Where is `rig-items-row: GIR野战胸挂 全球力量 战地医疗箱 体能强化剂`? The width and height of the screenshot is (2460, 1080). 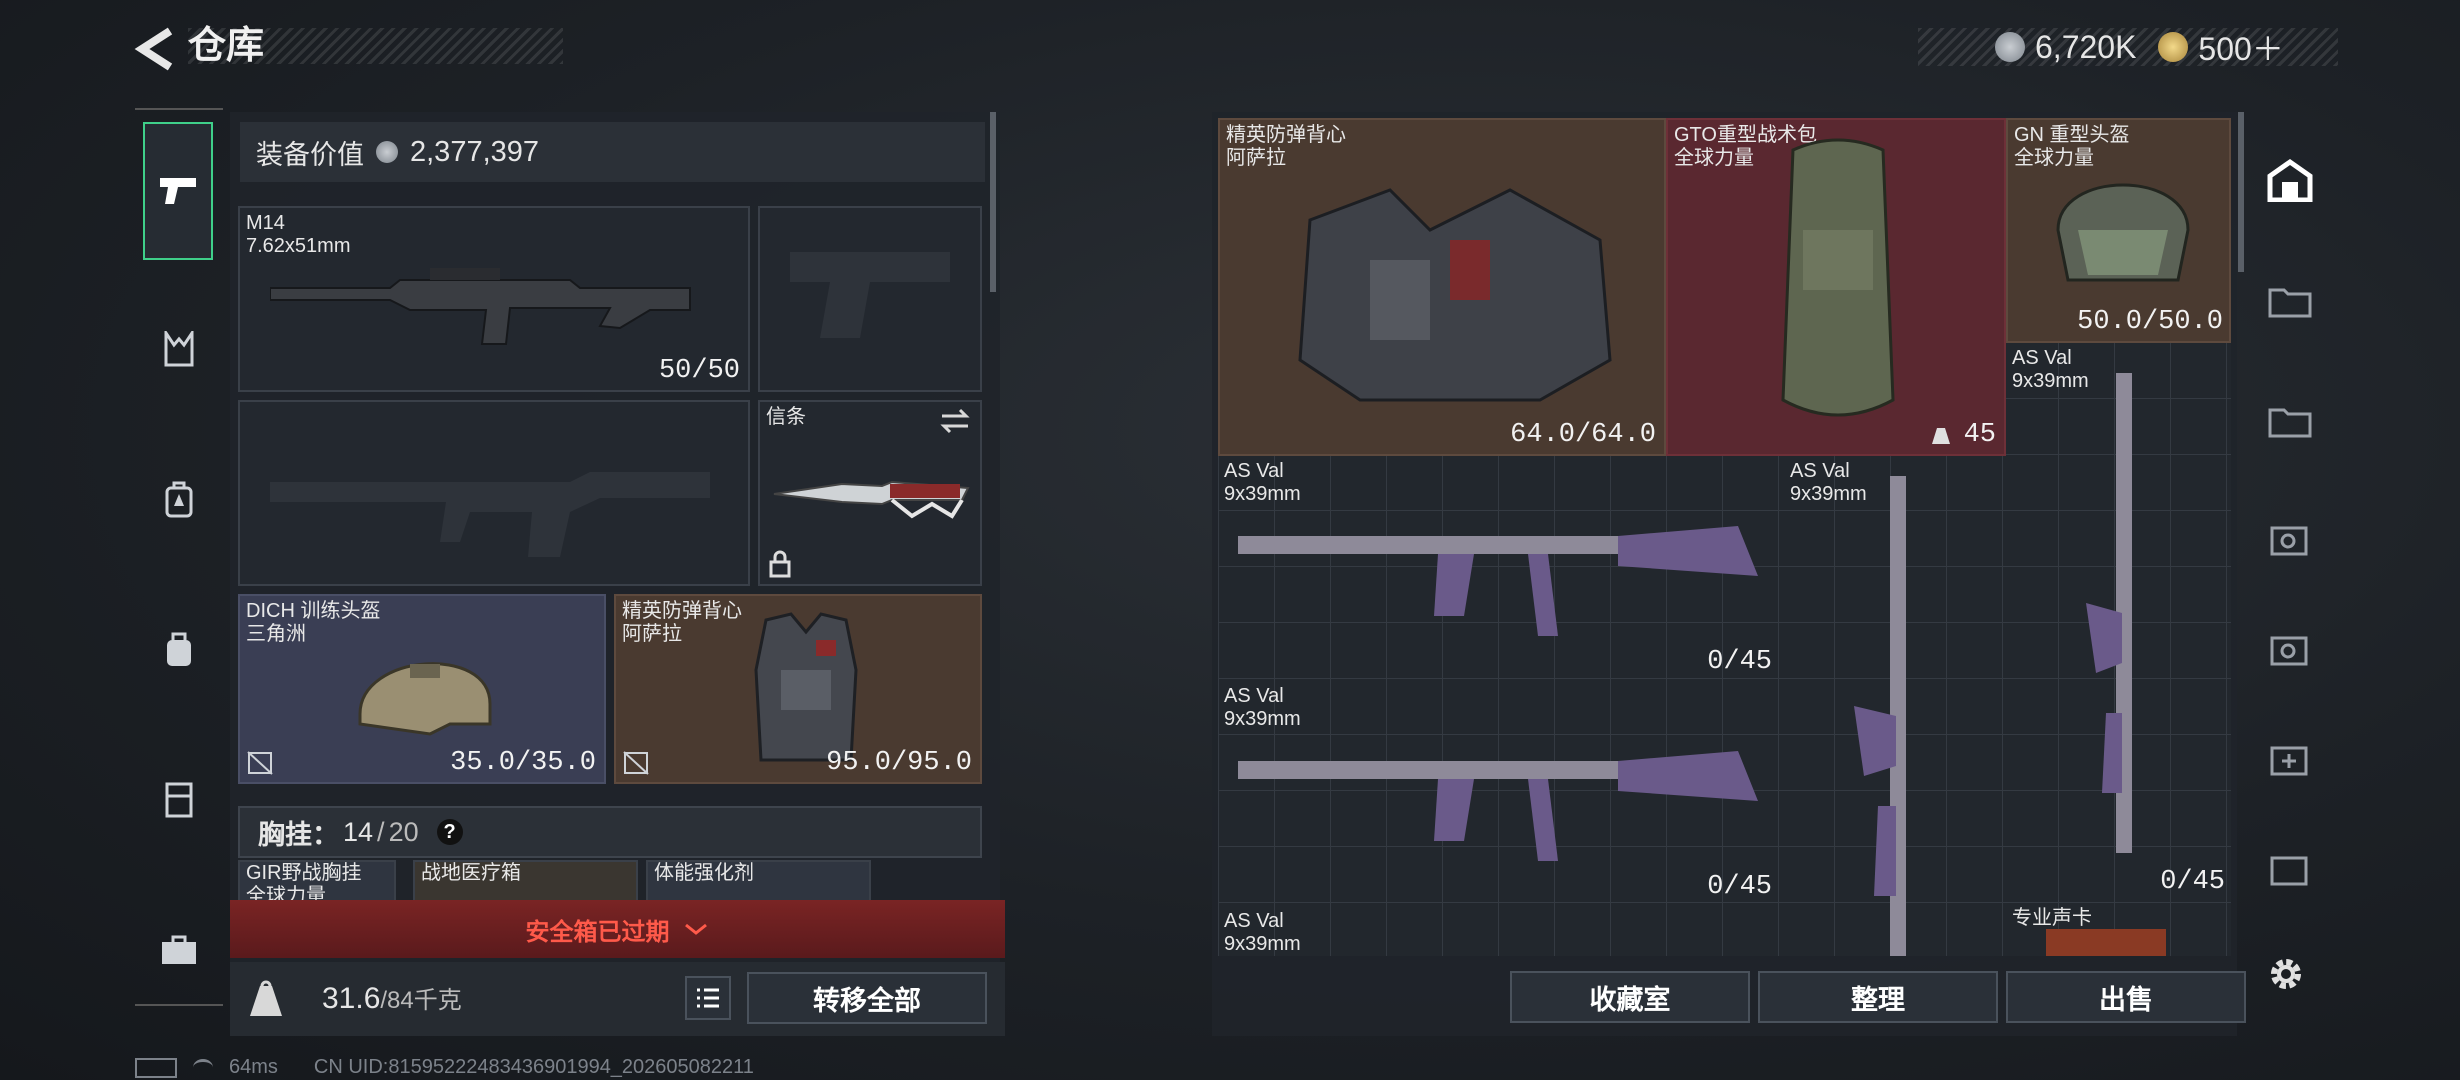
rig-items-row: GIR野战胸挂 全球力量 战地医疗箱 体能强化剂 is located at coordinates (610, 880).